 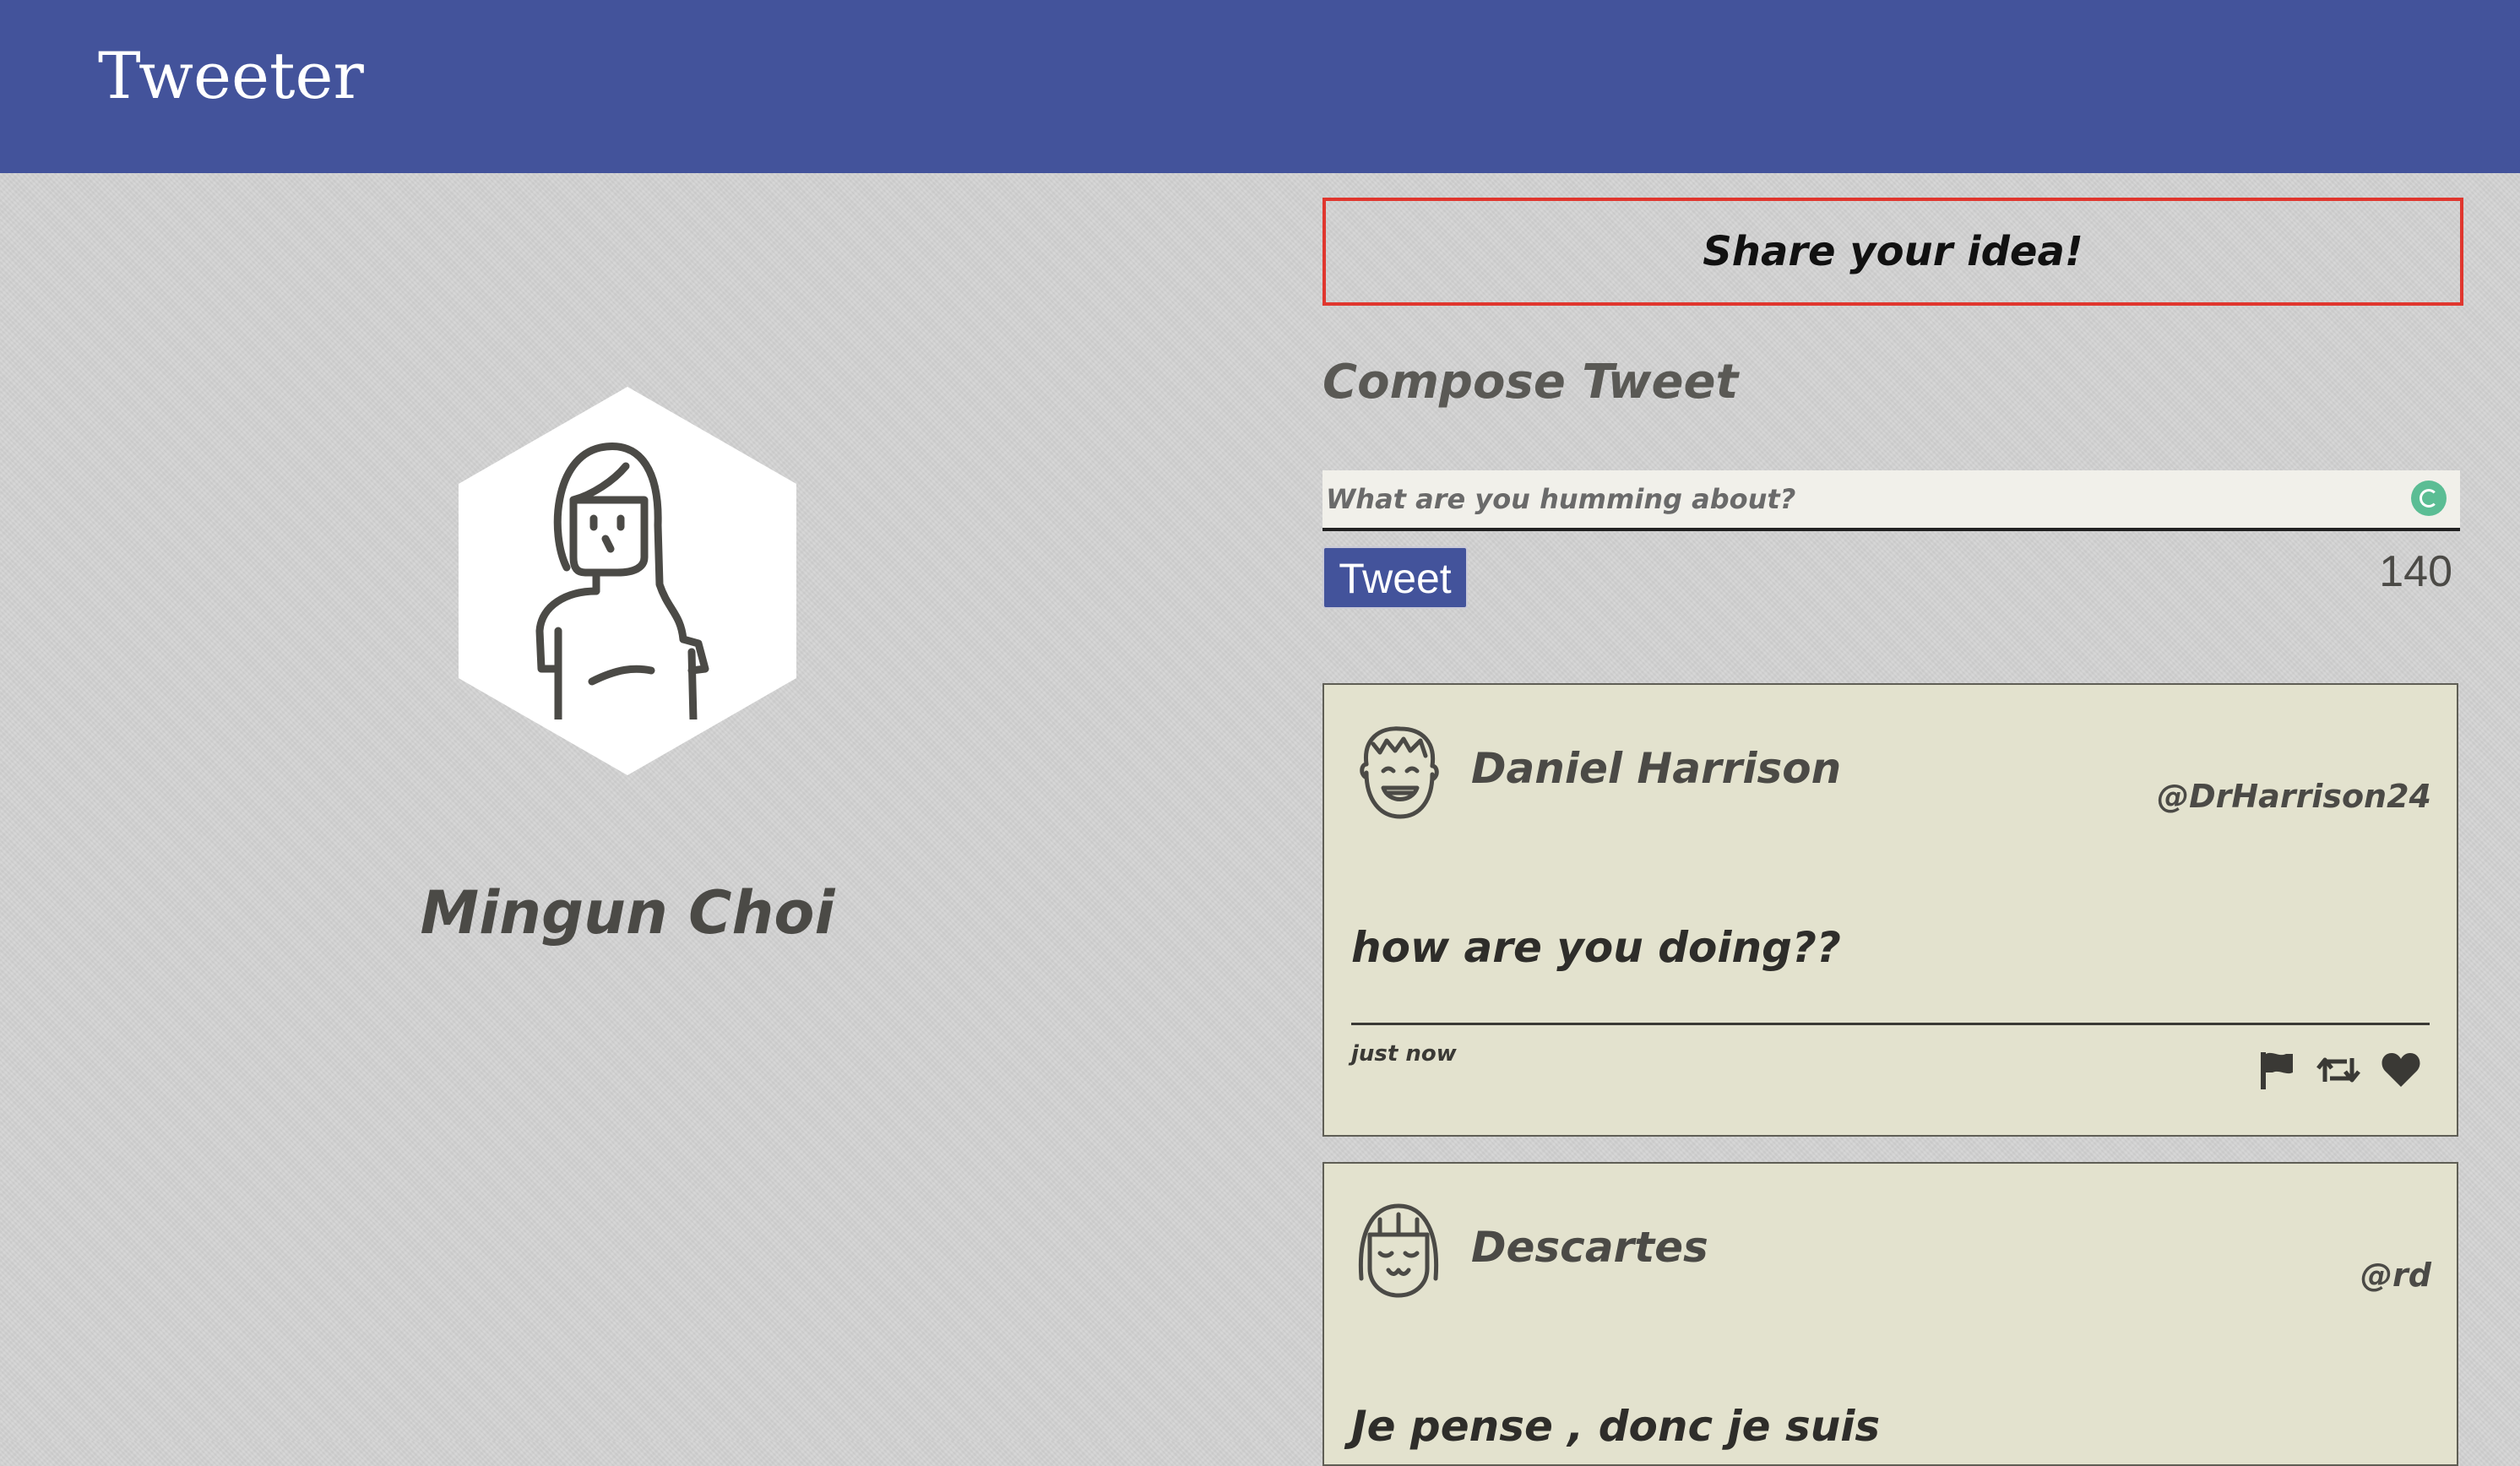 What do you see at coordinates (2415, 571) in the screenshot?
I see `char-counter: 140` at bounding box center [2415, 571].